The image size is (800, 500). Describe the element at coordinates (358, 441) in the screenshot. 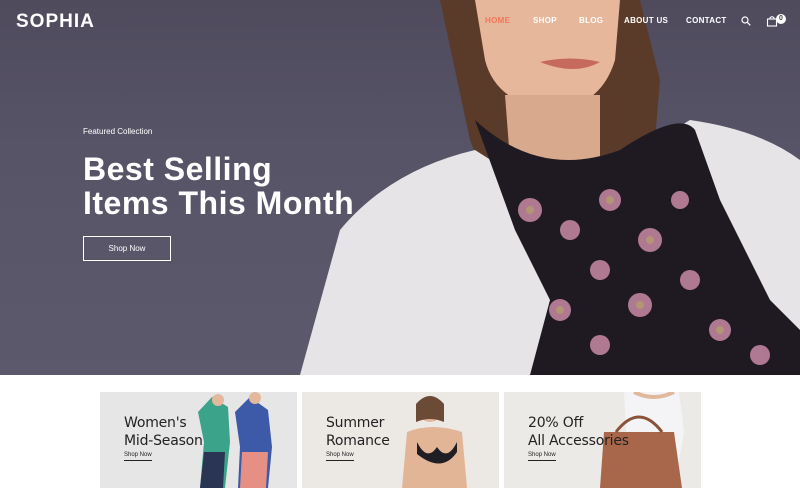

I see `promo-title-line-2: Romance` at that location.